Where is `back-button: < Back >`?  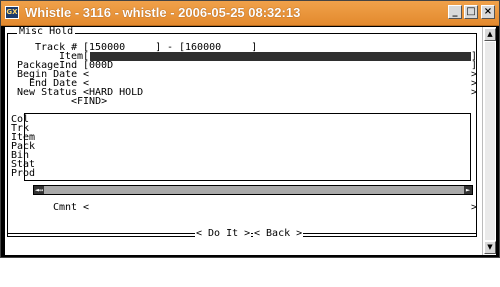 back-button: < Back > is located at coordinates (278, 234).